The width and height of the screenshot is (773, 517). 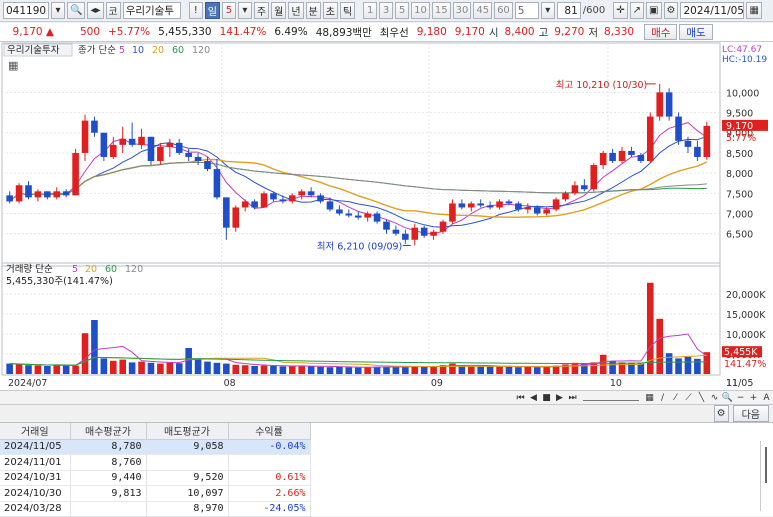 I want to click on next-button: 다음, so click(x=750, y=413).